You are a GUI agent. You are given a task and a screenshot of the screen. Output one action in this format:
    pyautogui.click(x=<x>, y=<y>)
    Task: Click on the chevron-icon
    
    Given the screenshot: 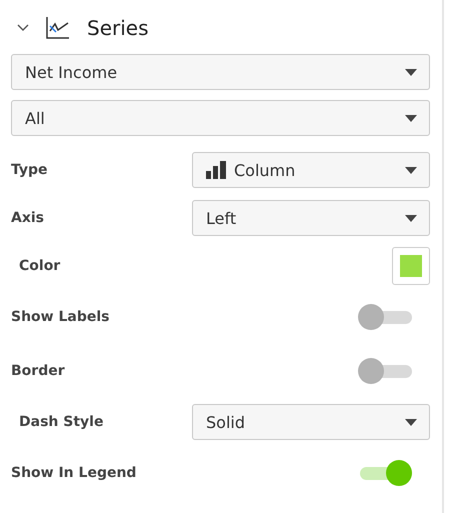 What is the action you would take?
    pyautogui.click(x=23, y=28)
    